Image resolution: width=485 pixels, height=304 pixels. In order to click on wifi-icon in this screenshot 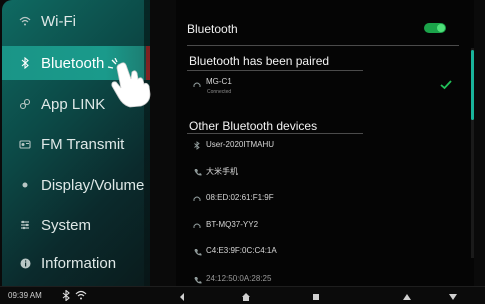, I will do `click(25, 21)`.